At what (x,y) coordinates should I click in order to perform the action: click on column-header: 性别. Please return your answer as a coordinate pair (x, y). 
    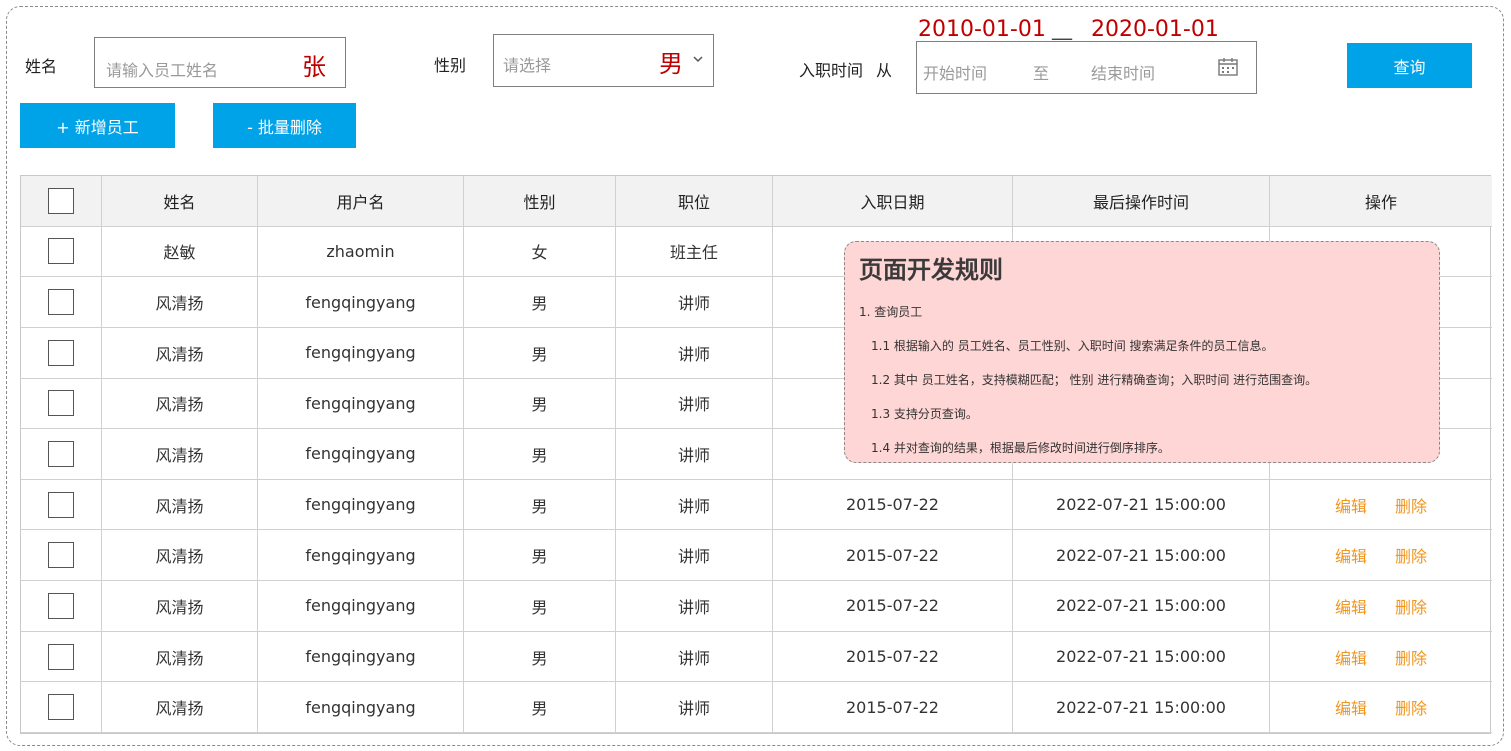
    Looking at the image, I should click on (540, 201).